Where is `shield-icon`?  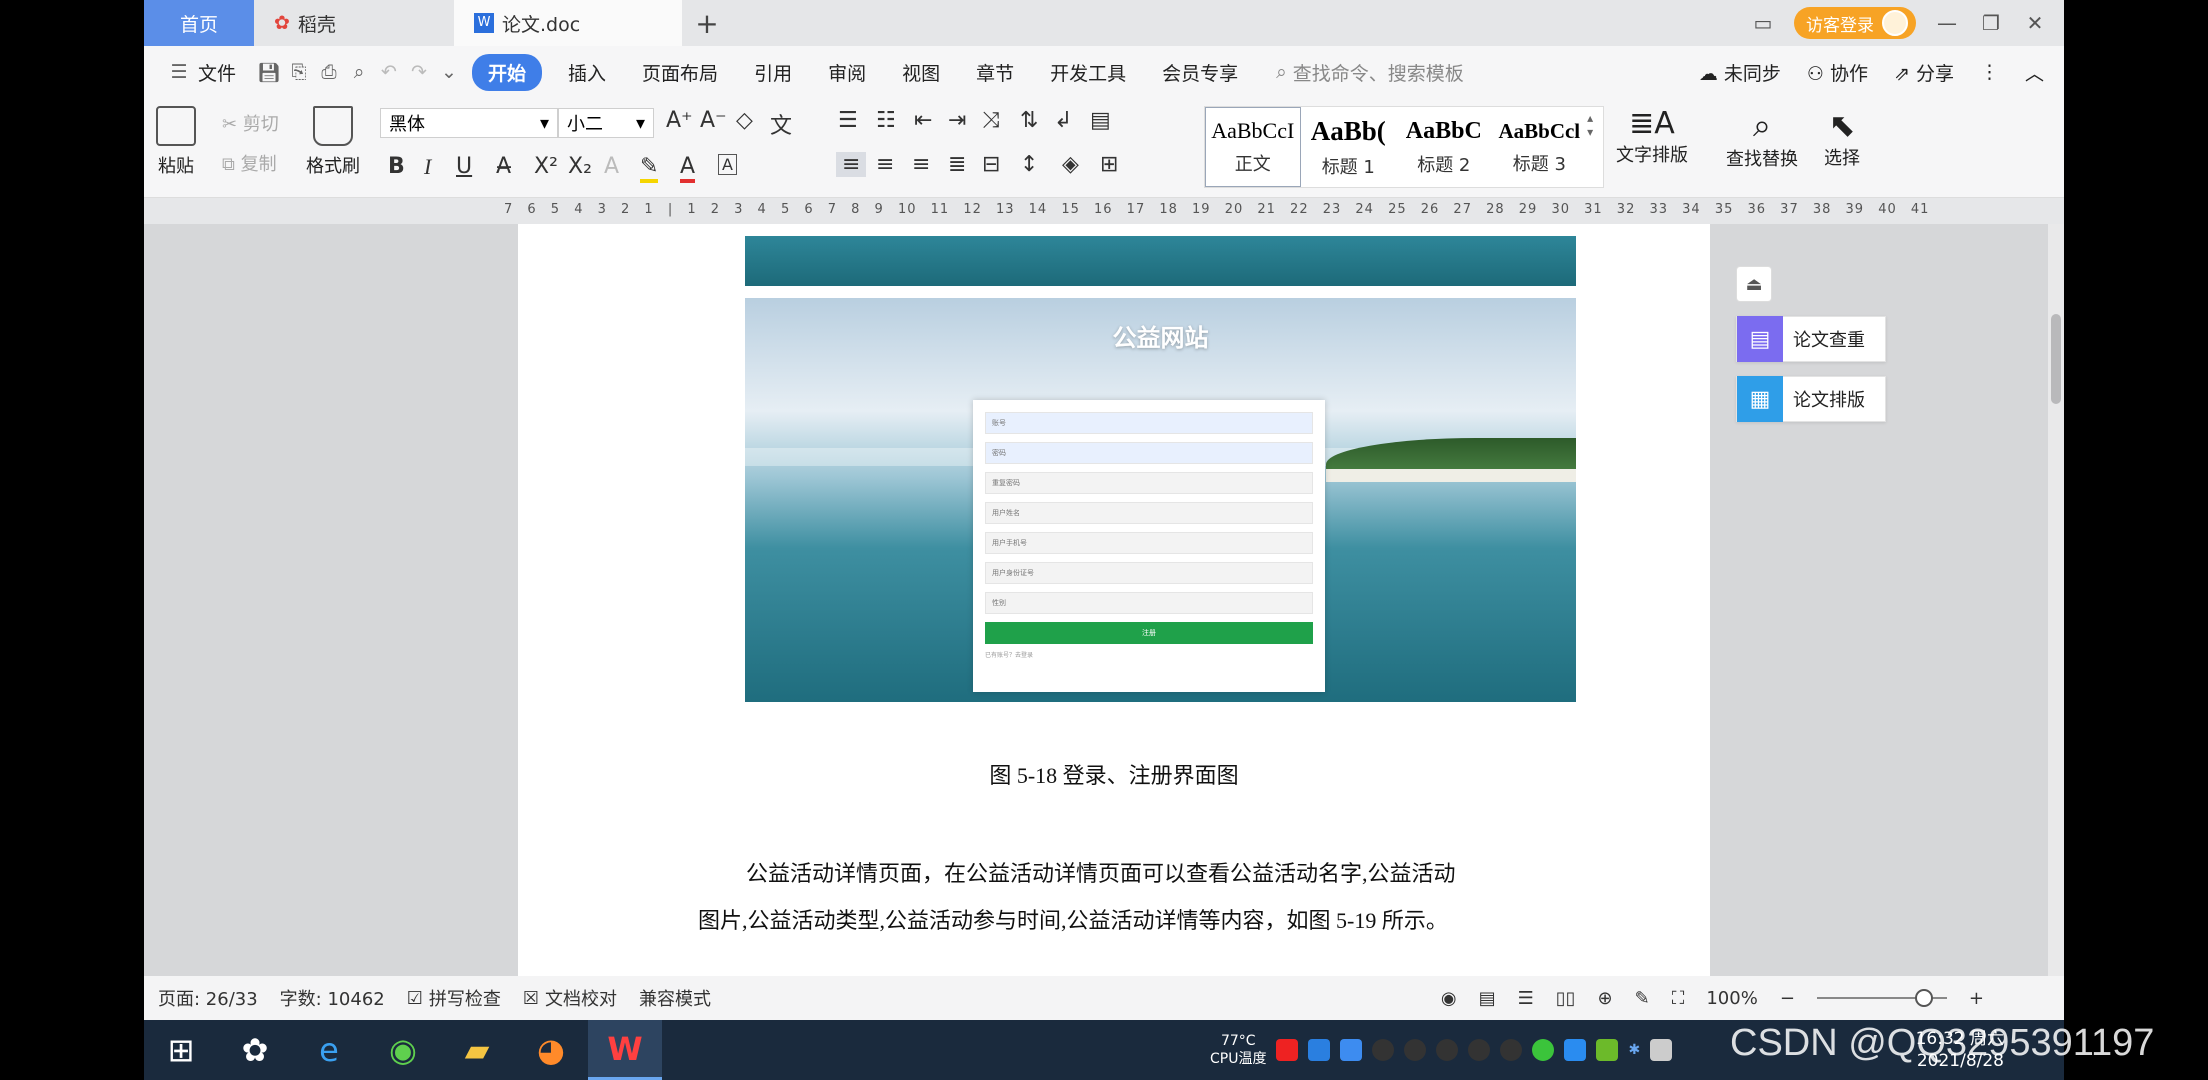
shield-icon is located at coordinates (1351, 1050).